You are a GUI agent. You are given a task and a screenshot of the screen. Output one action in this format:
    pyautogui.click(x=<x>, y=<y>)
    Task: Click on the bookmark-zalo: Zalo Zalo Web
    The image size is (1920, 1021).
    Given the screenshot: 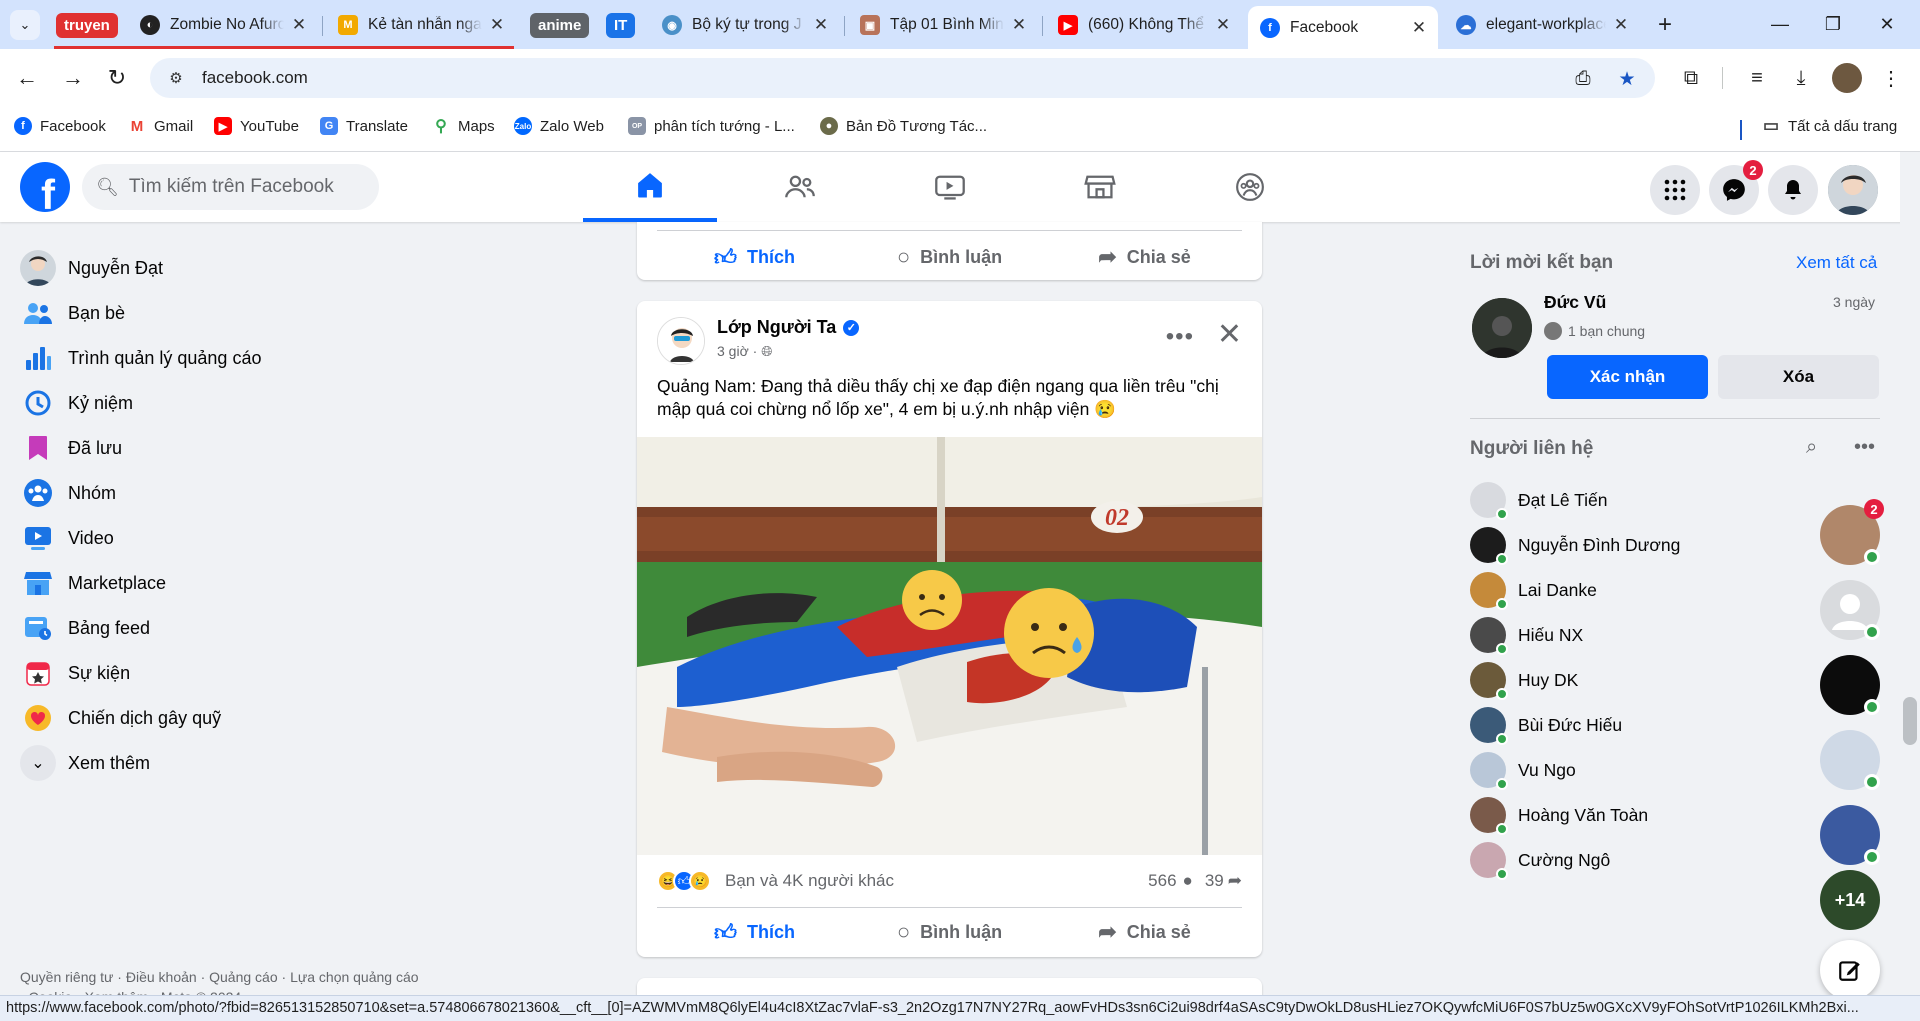 What is the action you would take?
    pyautogui.click(x=559, y=126)
    